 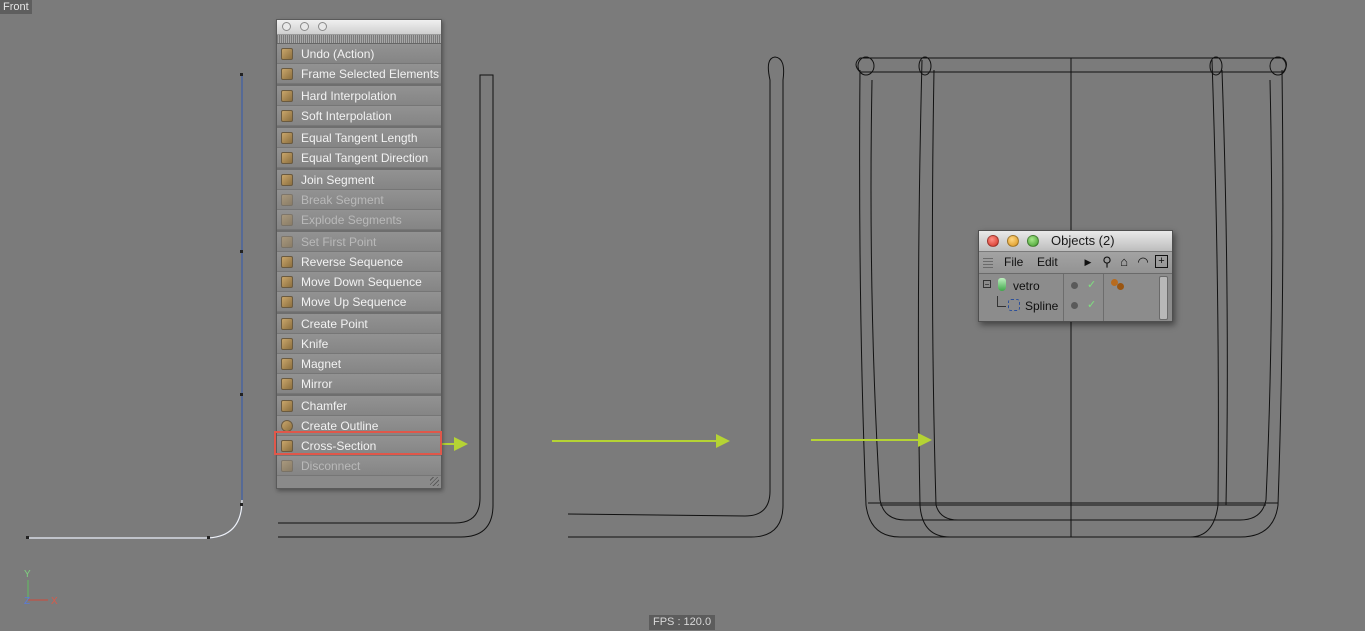 What do you see at coordinates (287, 158) in the screenshot?
I see `tangent-direction-icon` at bounding box center [287, 158].